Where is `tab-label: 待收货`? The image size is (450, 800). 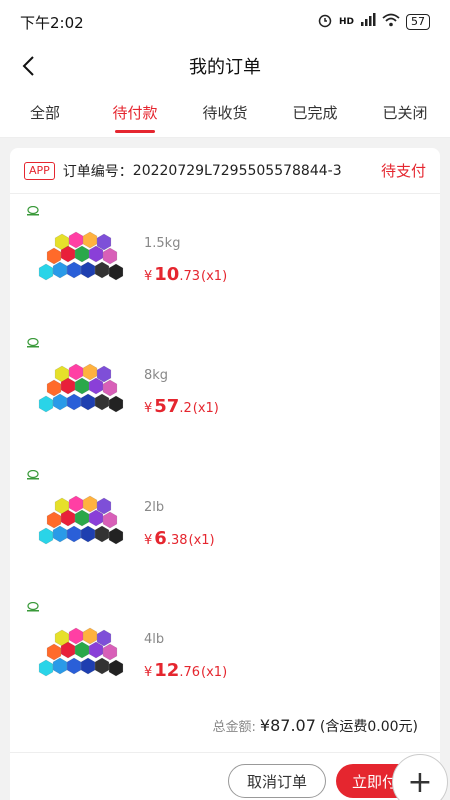 tab-label: 待收货 is located at coordinates (225, 113).